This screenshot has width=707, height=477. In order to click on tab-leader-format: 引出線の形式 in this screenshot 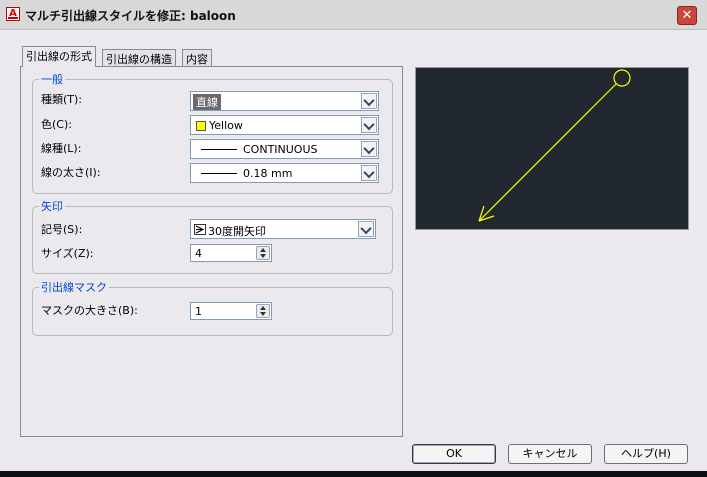, I will do `click(59, 56)`.